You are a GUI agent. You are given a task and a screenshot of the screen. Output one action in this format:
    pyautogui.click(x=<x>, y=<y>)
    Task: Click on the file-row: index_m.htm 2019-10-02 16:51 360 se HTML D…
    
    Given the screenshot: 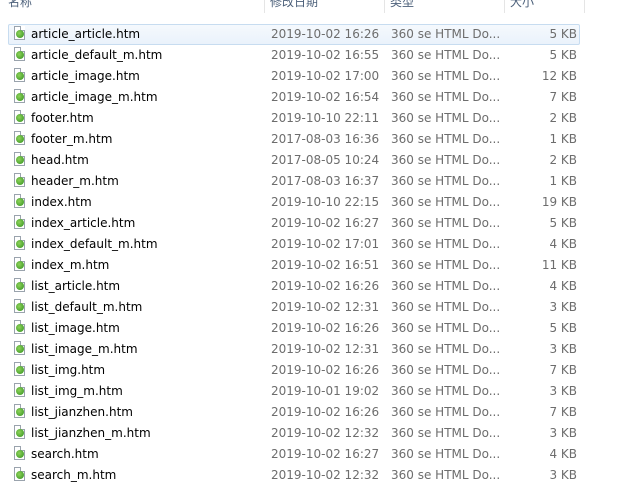 What is the action you would take?
    pyautogui.click(x=318, y=265)
    